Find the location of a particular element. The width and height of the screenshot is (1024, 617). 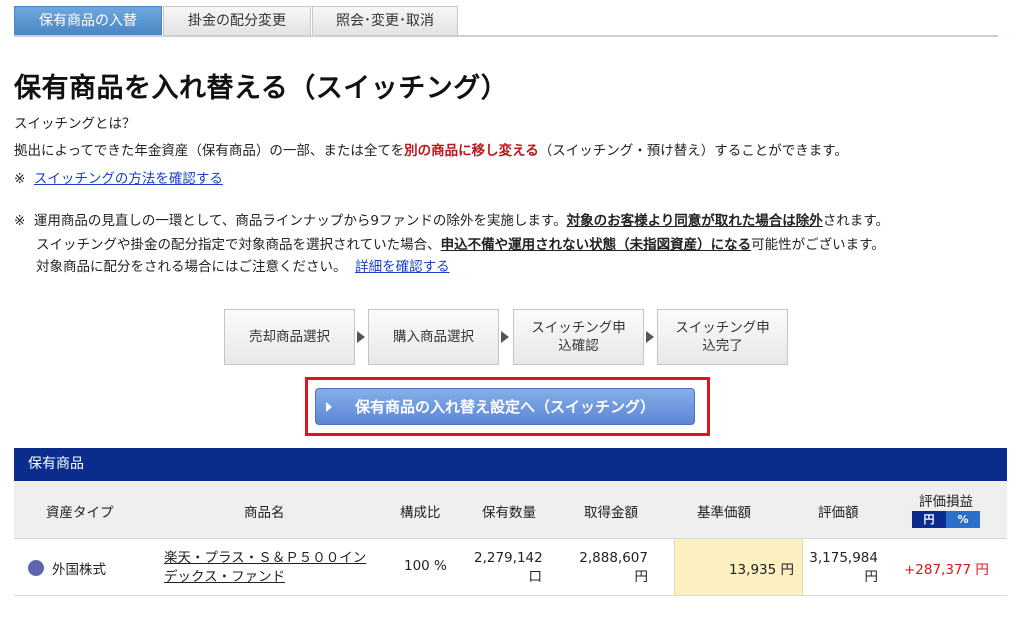

col-pnl: 評価損益 is located at coordinates (946, 502).